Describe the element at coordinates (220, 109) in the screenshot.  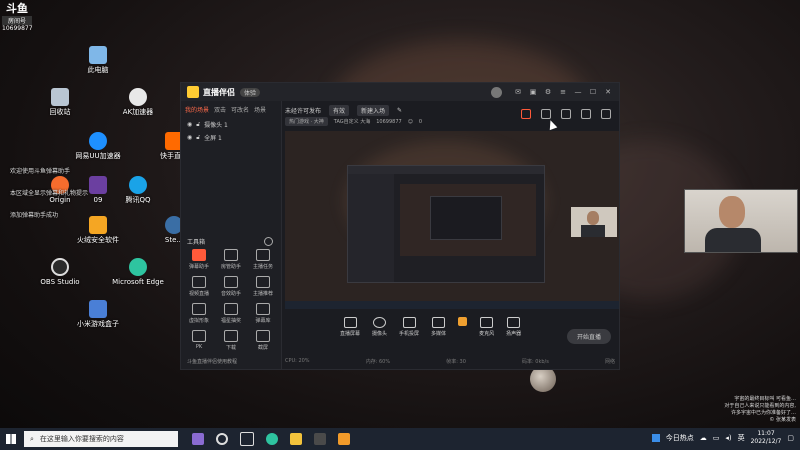
I see `tab-double-click: 双击` at that location.